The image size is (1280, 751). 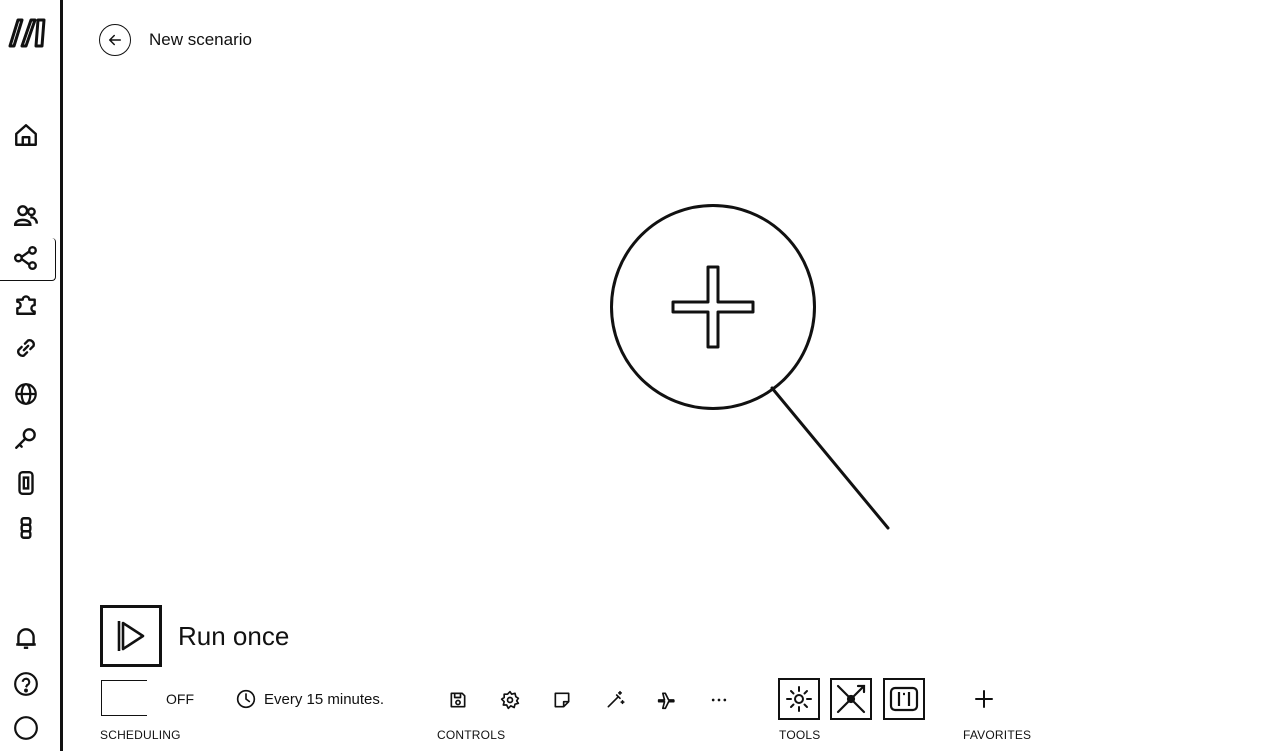 I want to click on sidebar, so click(x=31, y=375).